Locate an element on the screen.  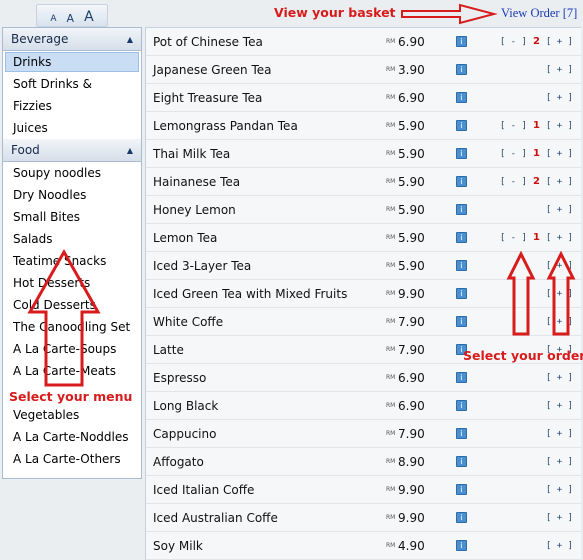
sidebar-item: Soupy noodles is located at coordinates (72, 173).